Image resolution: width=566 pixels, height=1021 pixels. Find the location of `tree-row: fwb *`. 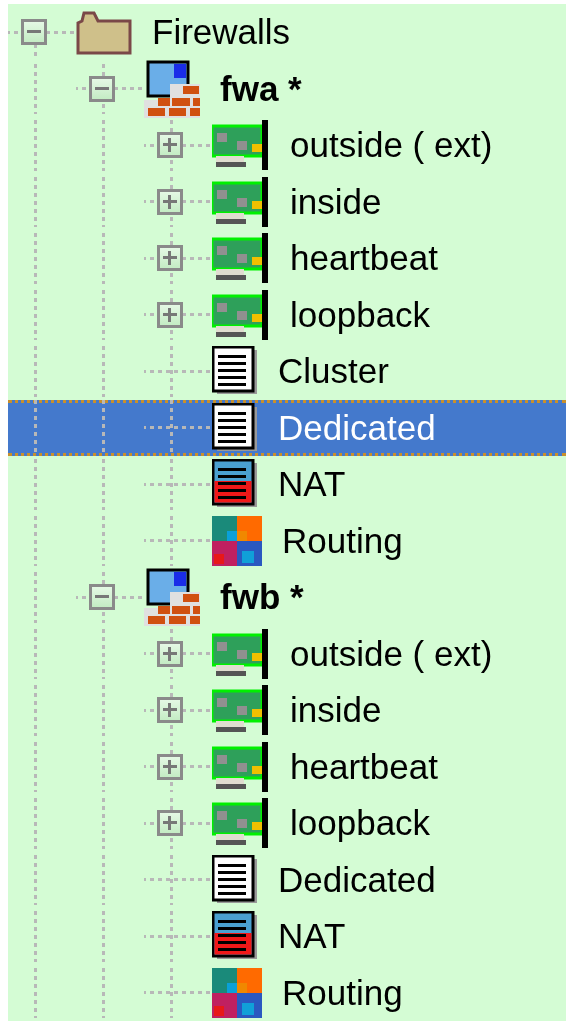

tree-row: fwb * is located at coordinates (287, 597).